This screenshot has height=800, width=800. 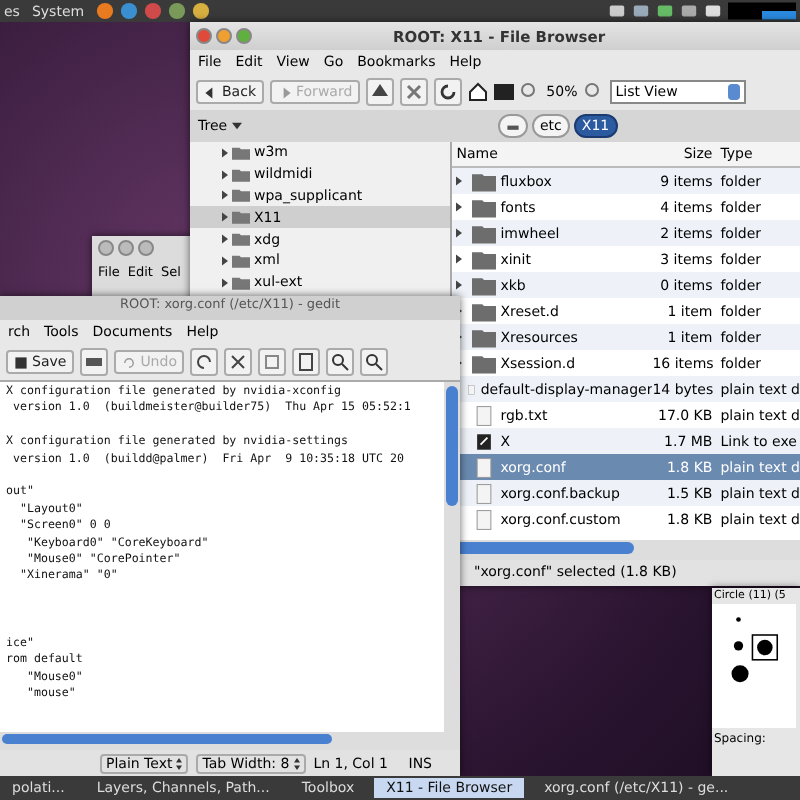 What do you see at coordinates (380, 92) in the screenshot?
I see `up-icon` at bounding box center [380, 92].